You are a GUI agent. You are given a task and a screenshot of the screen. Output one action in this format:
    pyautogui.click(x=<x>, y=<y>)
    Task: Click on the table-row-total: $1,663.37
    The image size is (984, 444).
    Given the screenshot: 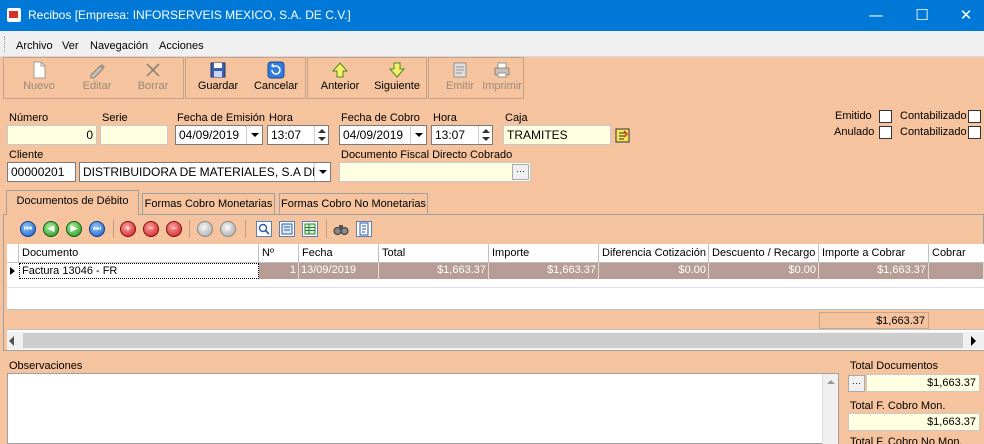 What is the action you would take?
    pyautogui.click(x=434, y=271)
    